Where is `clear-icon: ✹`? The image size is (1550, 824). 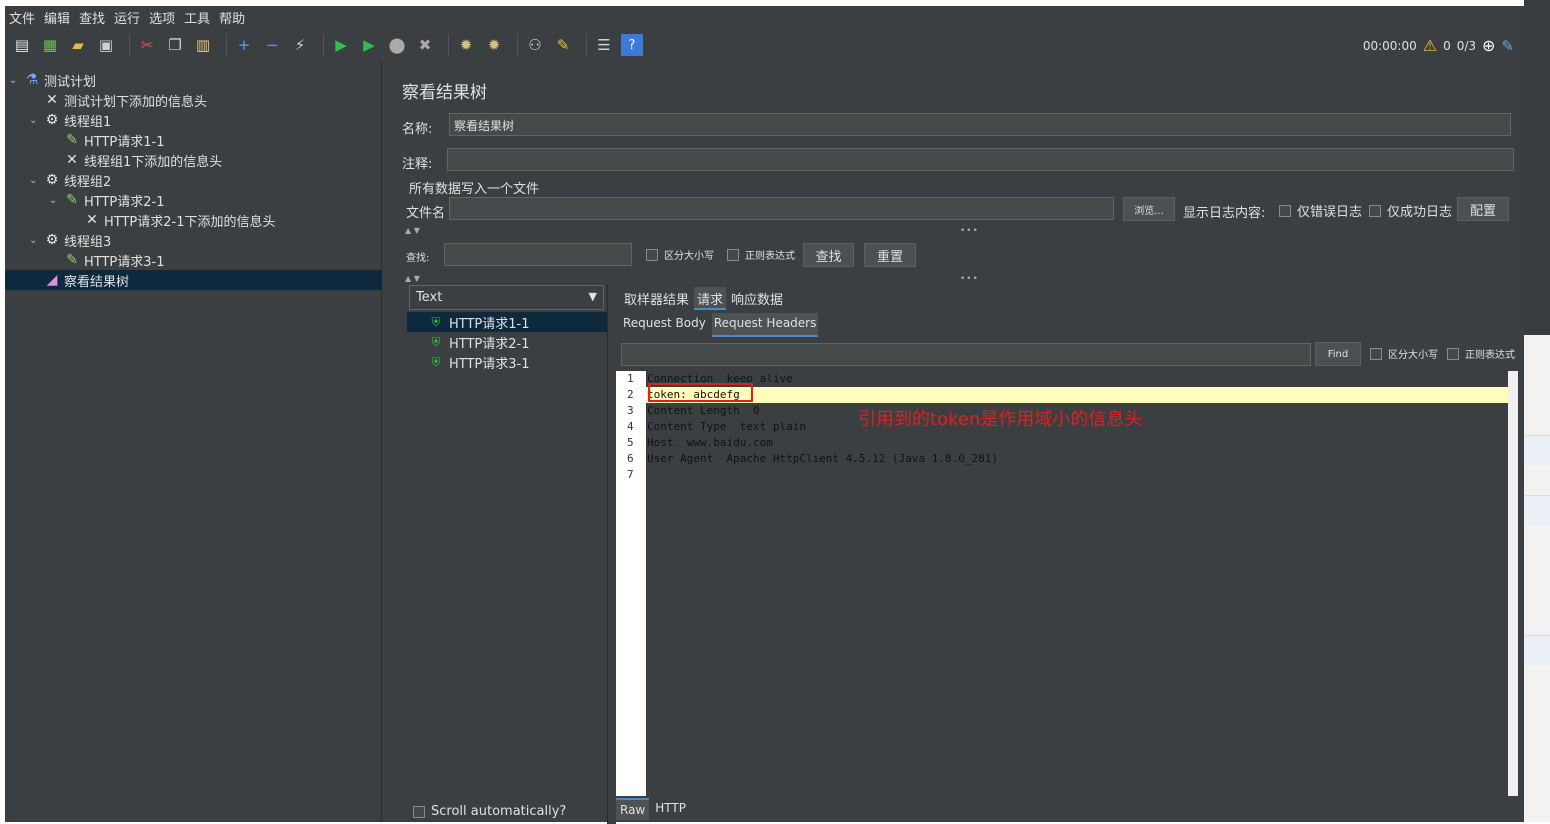
clear-icon: ✹ is located at coordinates (466, 45).